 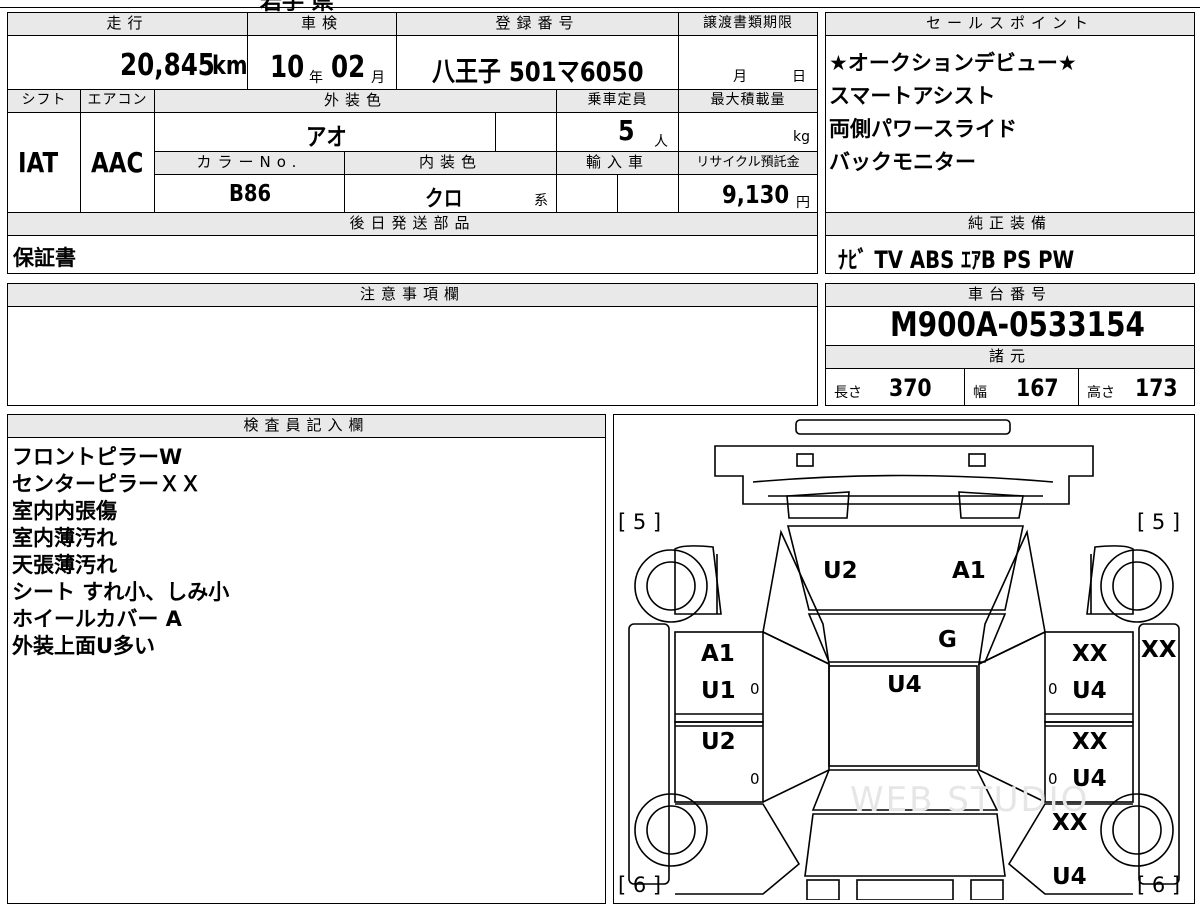 What do you see at coordinates (287, 67) in the screenshot?
I see `inspection-year: 10` at bounding box center [287, 67].